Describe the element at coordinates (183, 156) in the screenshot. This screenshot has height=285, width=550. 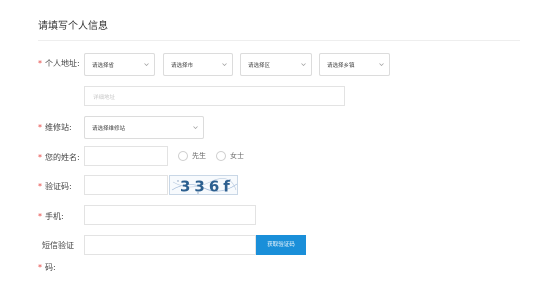
I see `radio-mr-circle` at that location.